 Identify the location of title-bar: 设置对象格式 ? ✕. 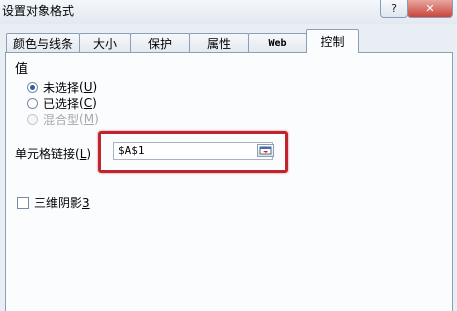
(228, 12).